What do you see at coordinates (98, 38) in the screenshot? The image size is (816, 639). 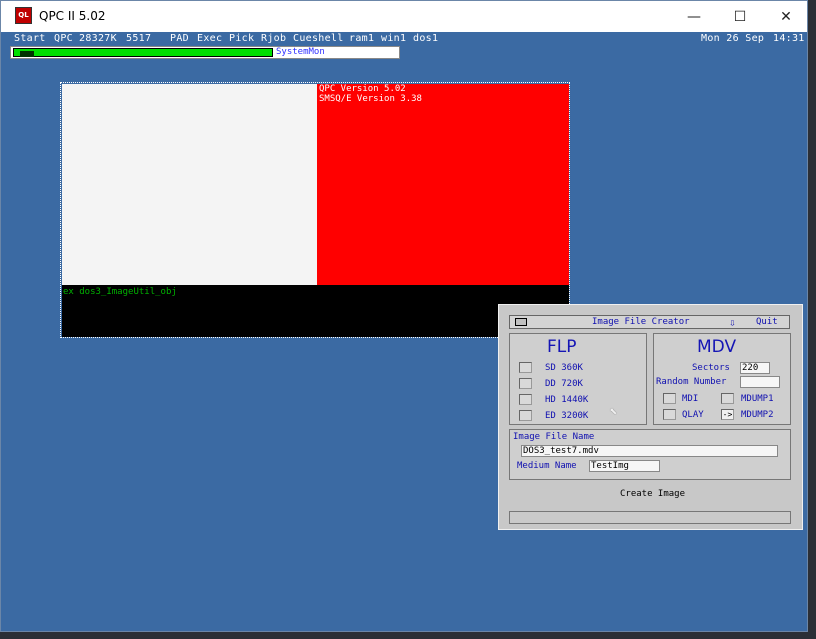 I see `menu-free-memory: 28327K` at bounding box center [98, 38].